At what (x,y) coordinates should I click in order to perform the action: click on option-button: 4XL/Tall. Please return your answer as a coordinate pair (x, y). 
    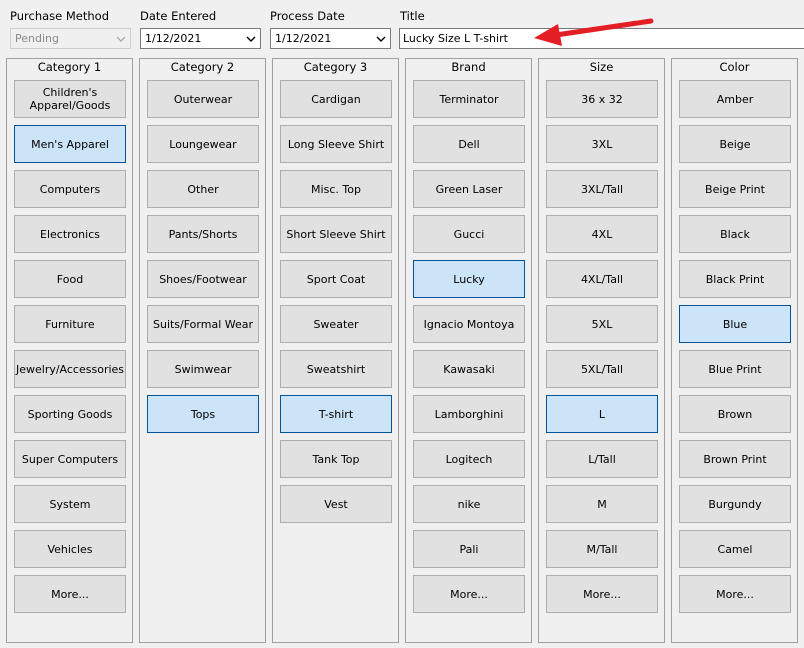
    Looking at the image, I should click on (602, 279).